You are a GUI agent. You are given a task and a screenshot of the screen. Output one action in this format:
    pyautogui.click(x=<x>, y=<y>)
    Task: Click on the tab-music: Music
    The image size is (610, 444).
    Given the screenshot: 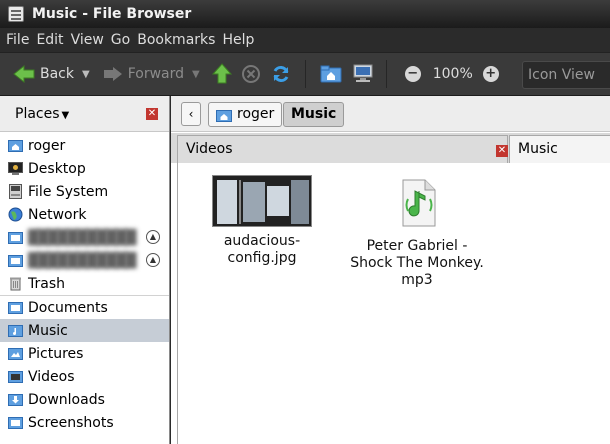 What is the action you would take?
    pyautogui.click(x=559, y=149)
    